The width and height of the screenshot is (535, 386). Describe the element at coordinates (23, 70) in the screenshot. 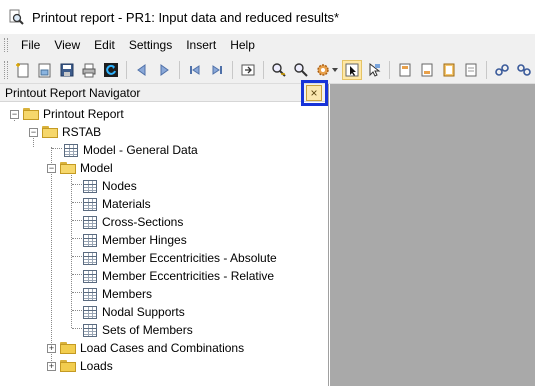

I see `new-report-icon` at that location.